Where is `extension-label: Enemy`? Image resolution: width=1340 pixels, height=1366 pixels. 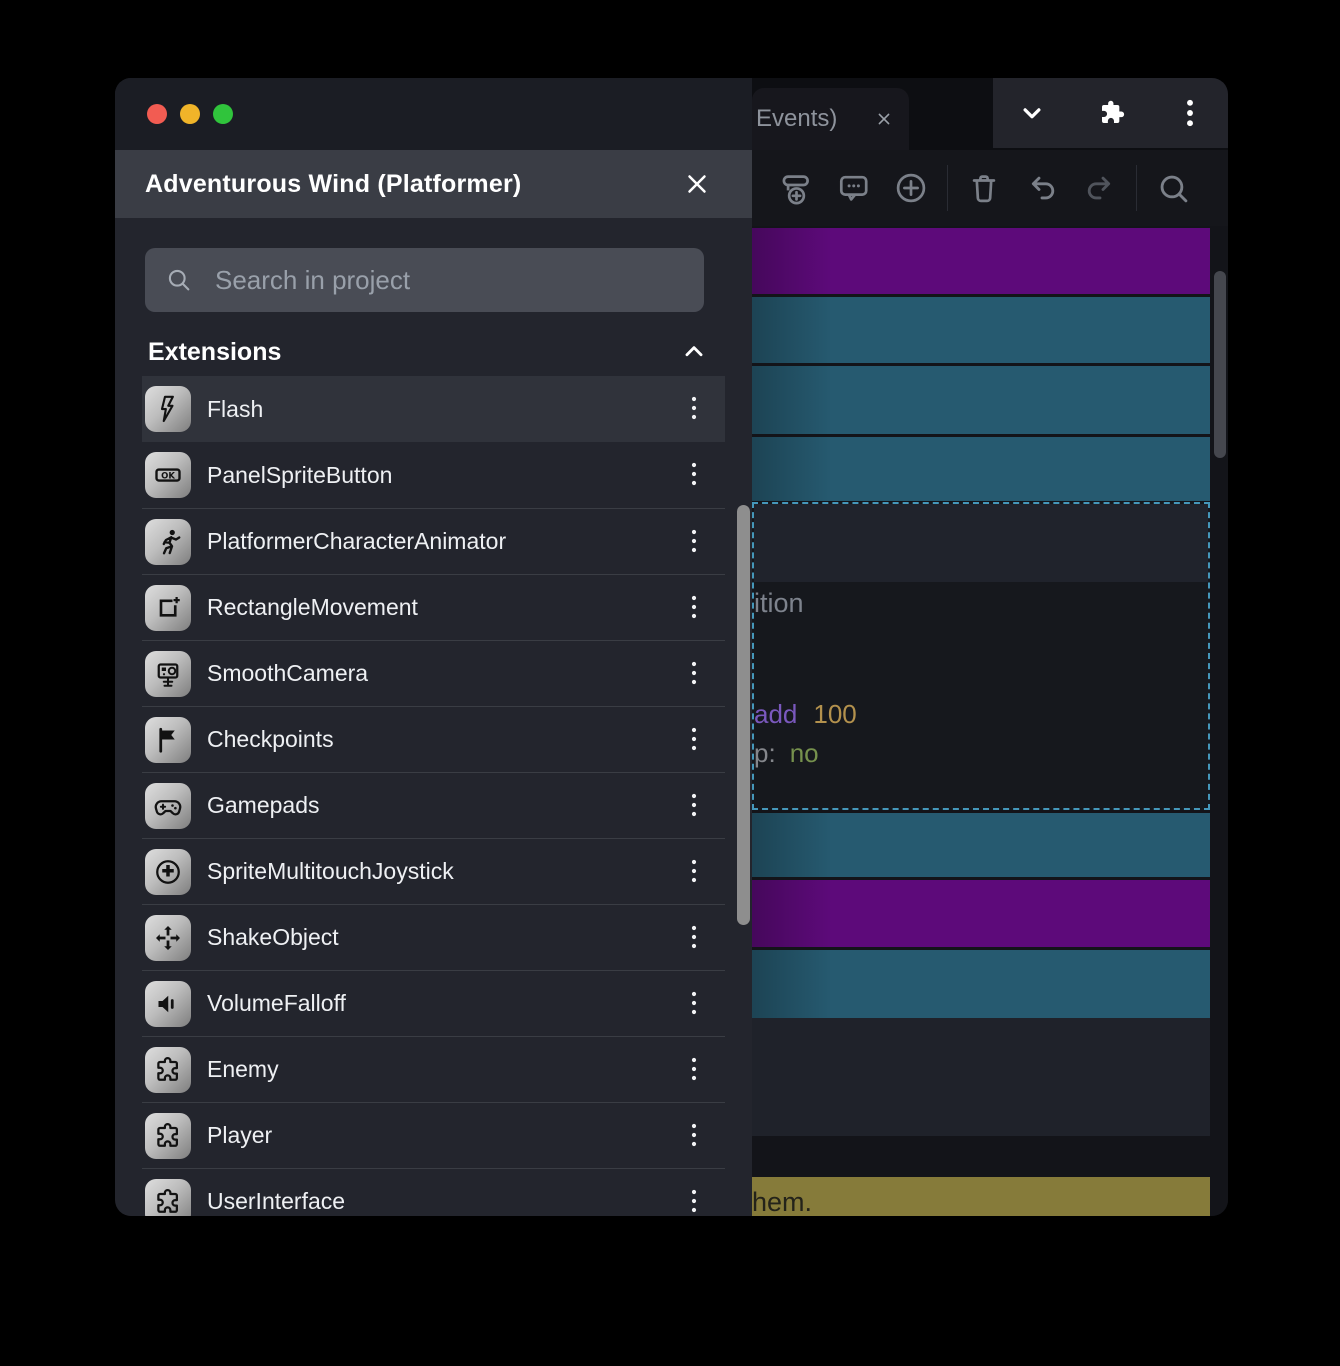 extension-label: Enemy is located at coordinates (243, 1069).